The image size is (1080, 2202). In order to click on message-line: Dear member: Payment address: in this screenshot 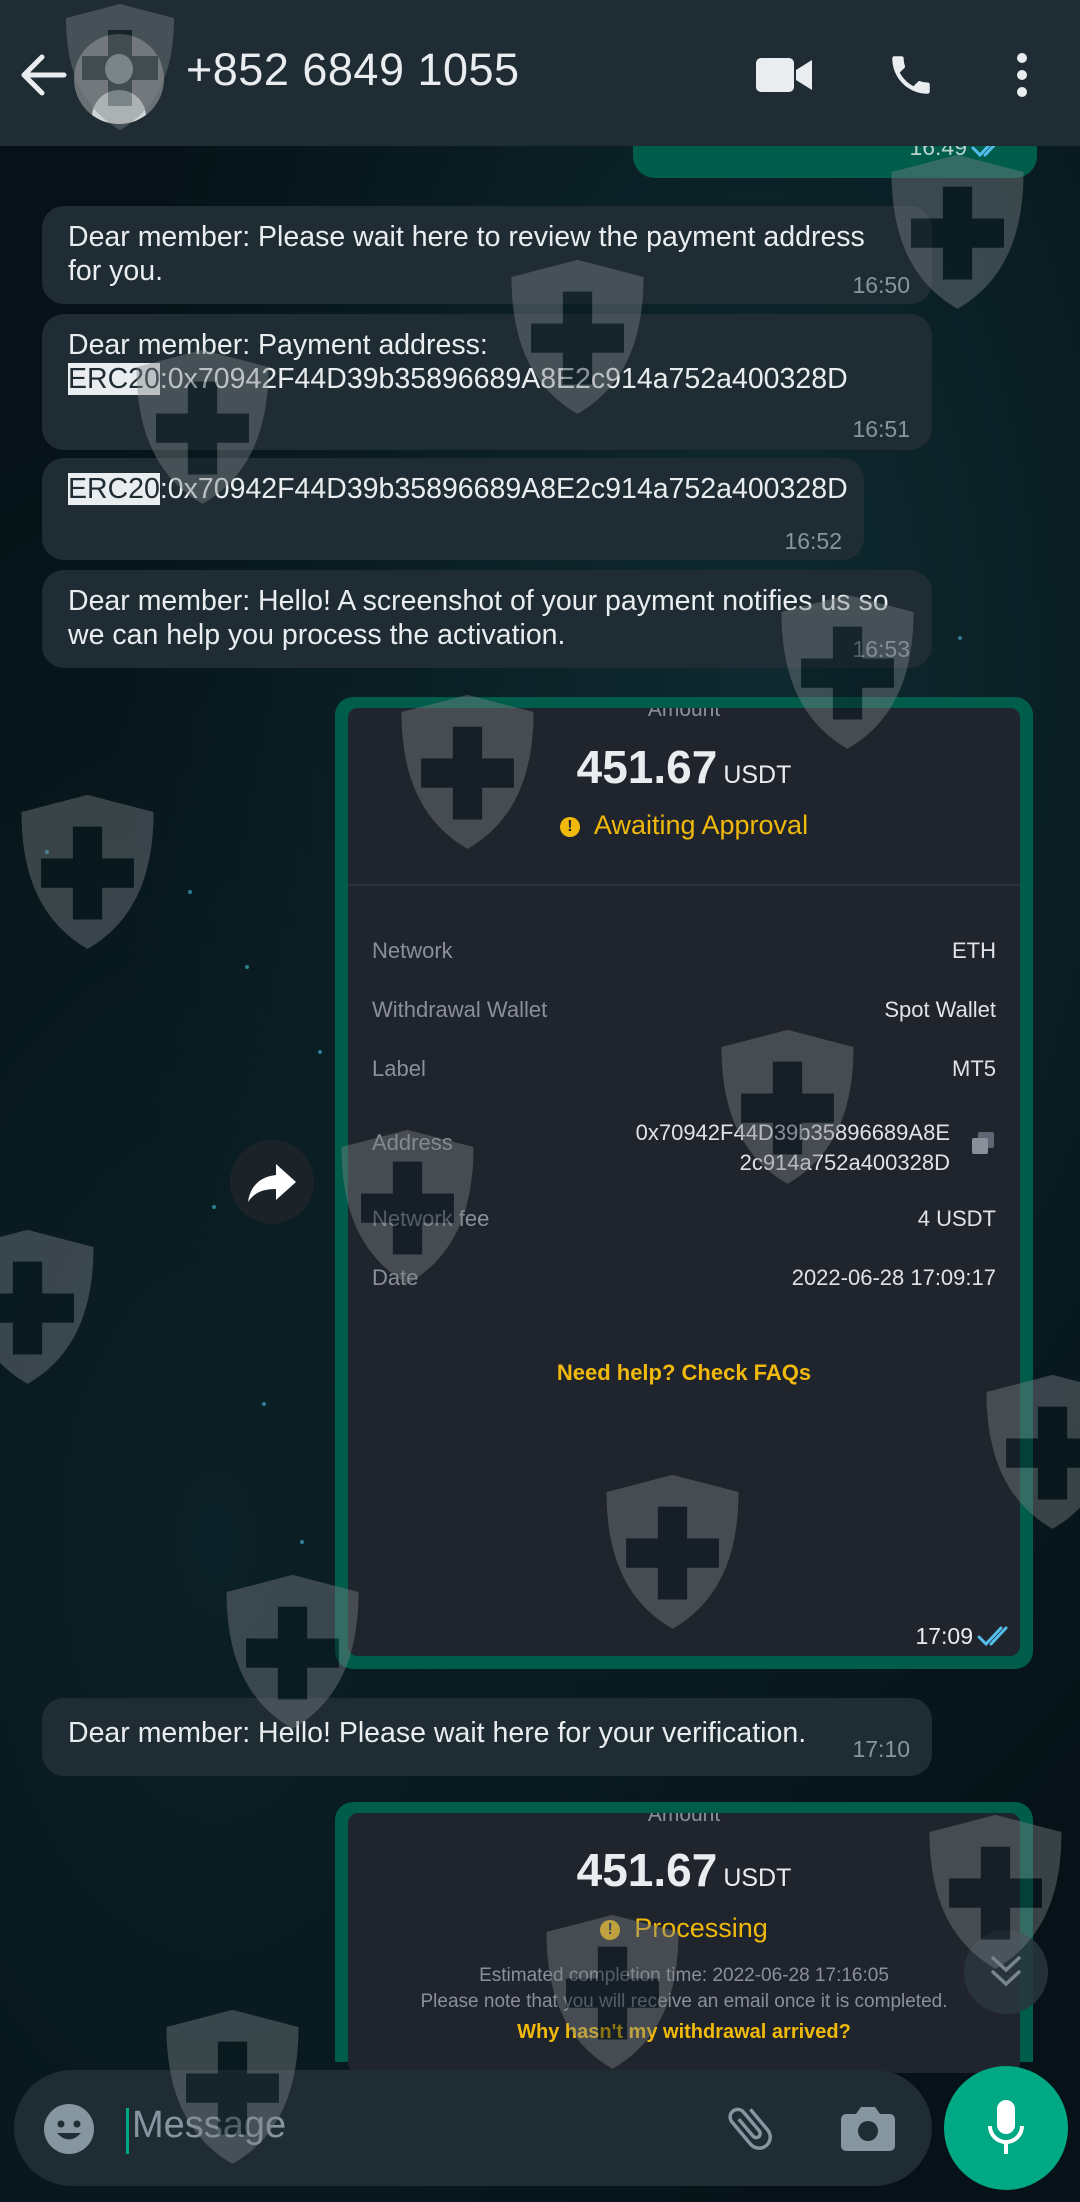, I will do `click(278, 345)`.